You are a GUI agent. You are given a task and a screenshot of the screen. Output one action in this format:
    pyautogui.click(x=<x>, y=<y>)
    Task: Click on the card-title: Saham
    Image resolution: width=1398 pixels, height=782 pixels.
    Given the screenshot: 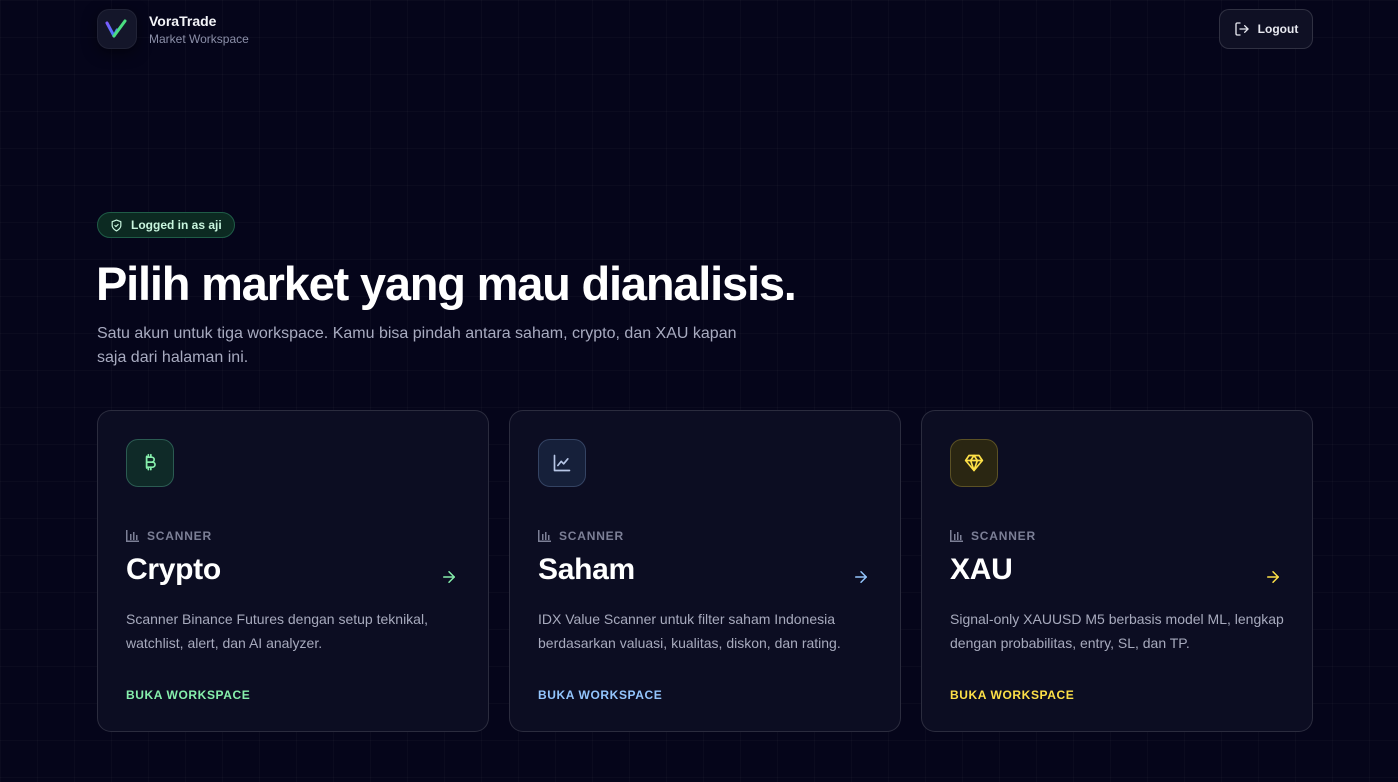 What is the action you would take?
    pyautogui.click(x=586, y=569)
    